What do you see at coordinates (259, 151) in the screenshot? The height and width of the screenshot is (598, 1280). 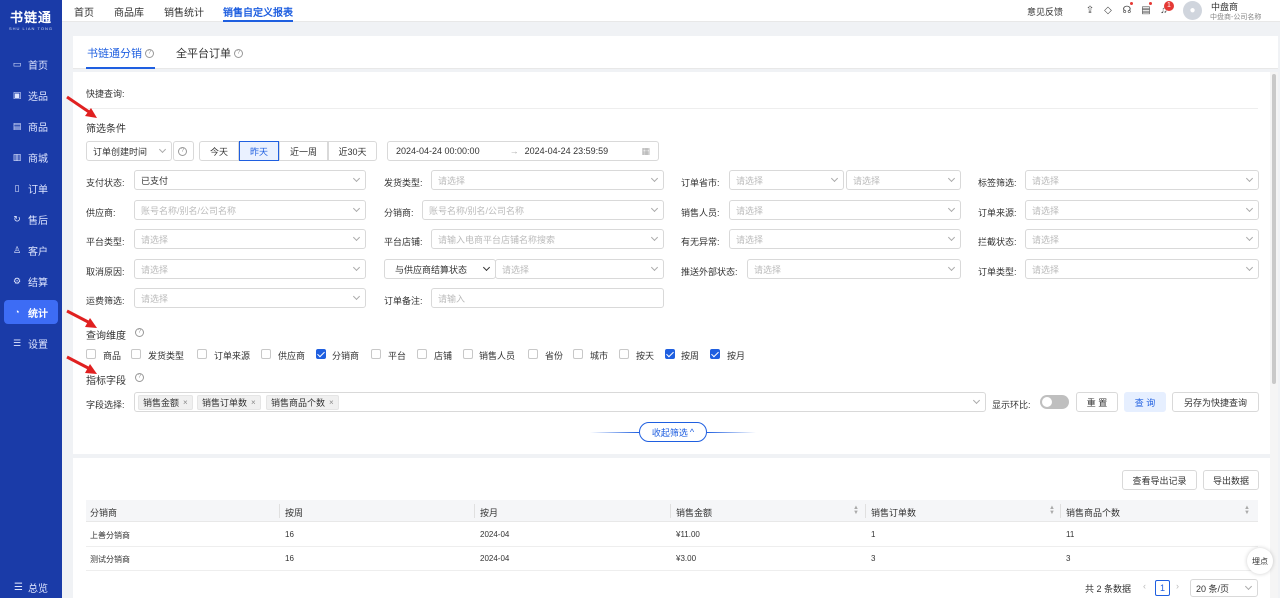 I see `range-yesterday-button: 昨天` at bounding box center [259, 151].